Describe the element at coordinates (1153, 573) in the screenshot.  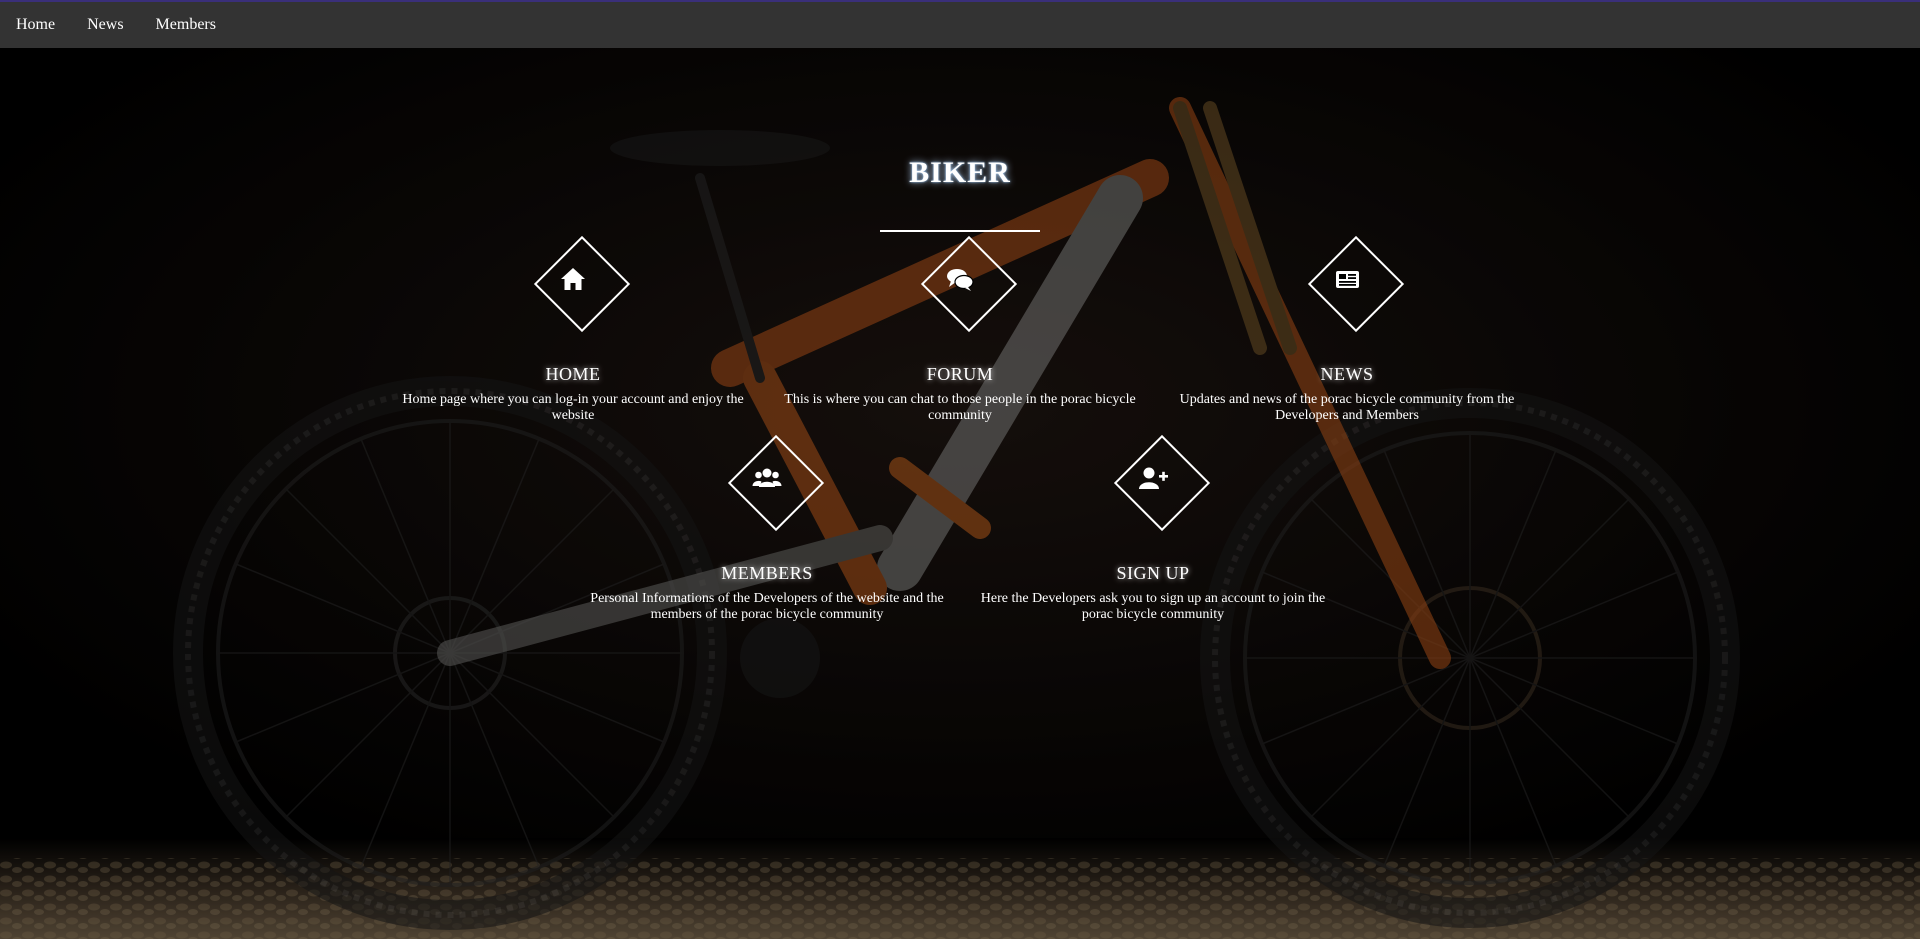
I see `feature-title: SIGN UP` at that location.